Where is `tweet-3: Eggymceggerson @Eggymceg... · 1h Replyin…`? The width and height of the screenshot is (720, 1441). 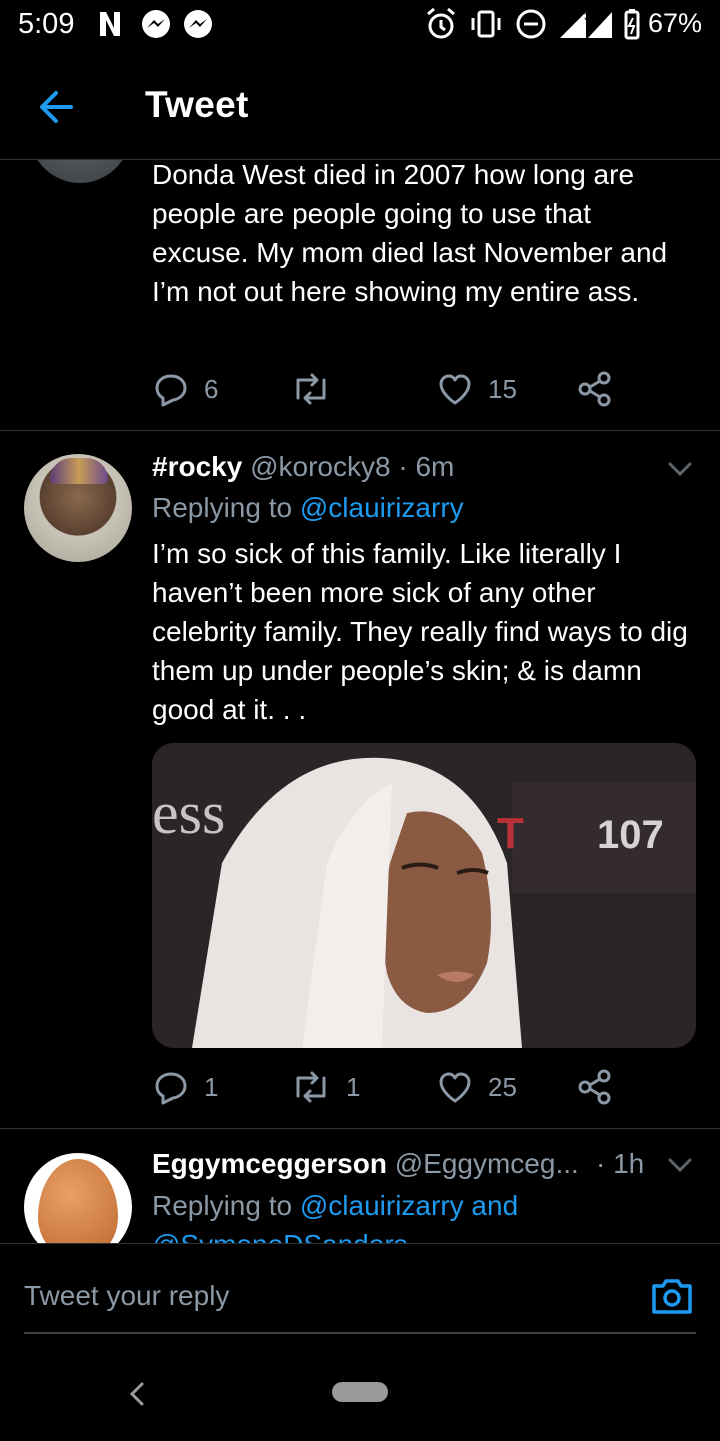
tweet-3: Eggymceggerson @Eggymceg... · 1h Replyin… is located at coordinates (360, 1186).